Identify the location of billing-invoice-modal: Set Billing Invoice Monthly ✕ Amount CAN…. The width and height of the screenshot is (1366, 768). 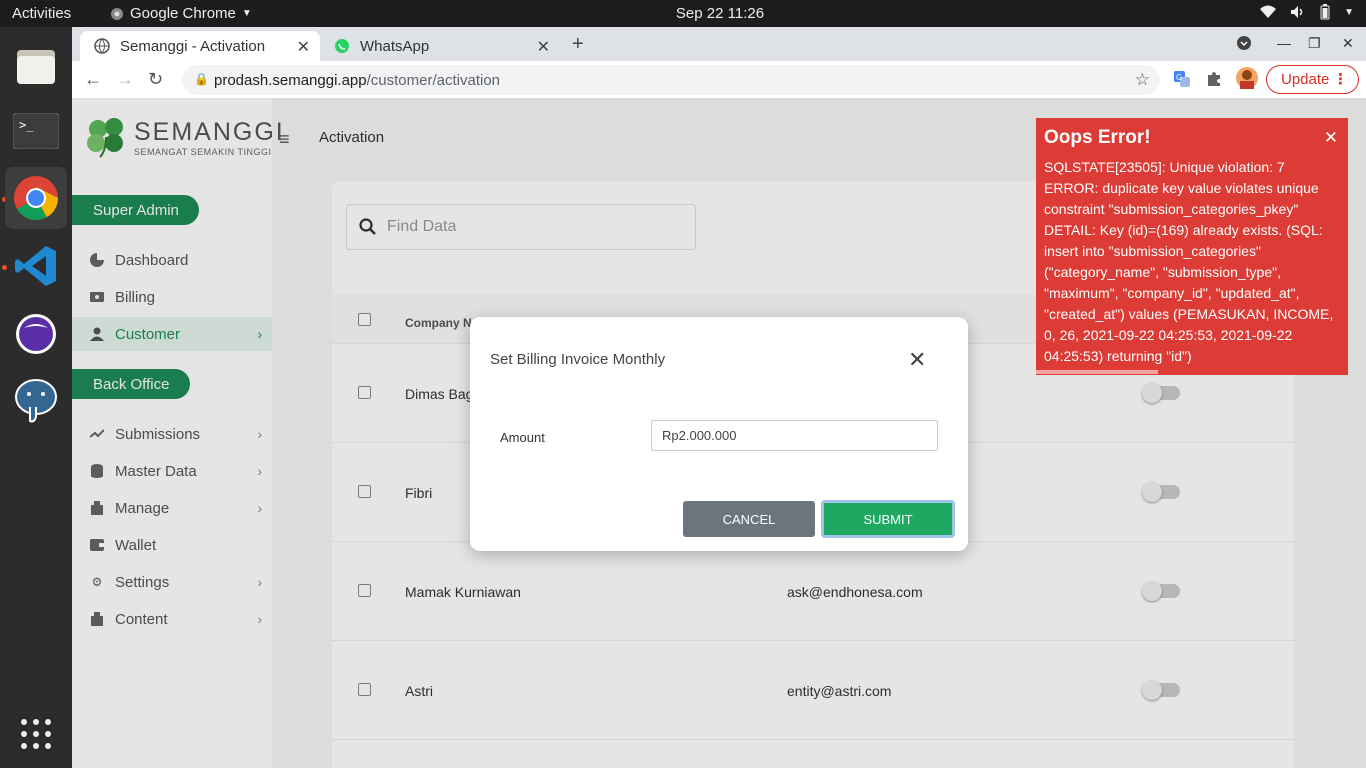
(719, 434).